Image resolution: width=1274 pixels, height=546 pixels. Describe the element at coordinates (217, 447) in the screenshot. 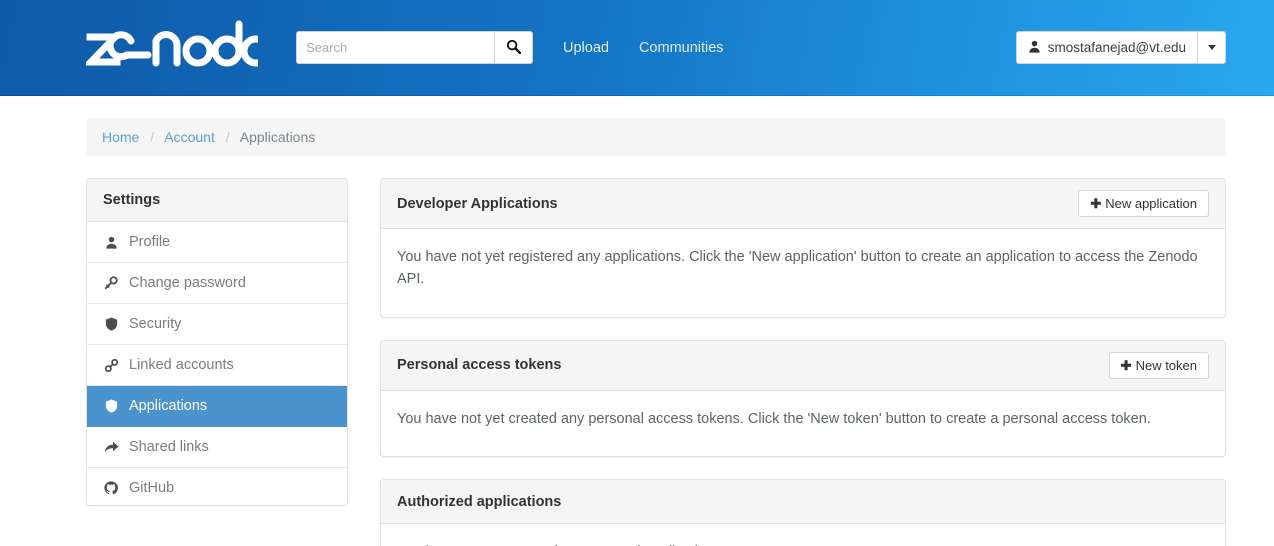

I see `sidebar-item-shared-links: Shared links` at that location.